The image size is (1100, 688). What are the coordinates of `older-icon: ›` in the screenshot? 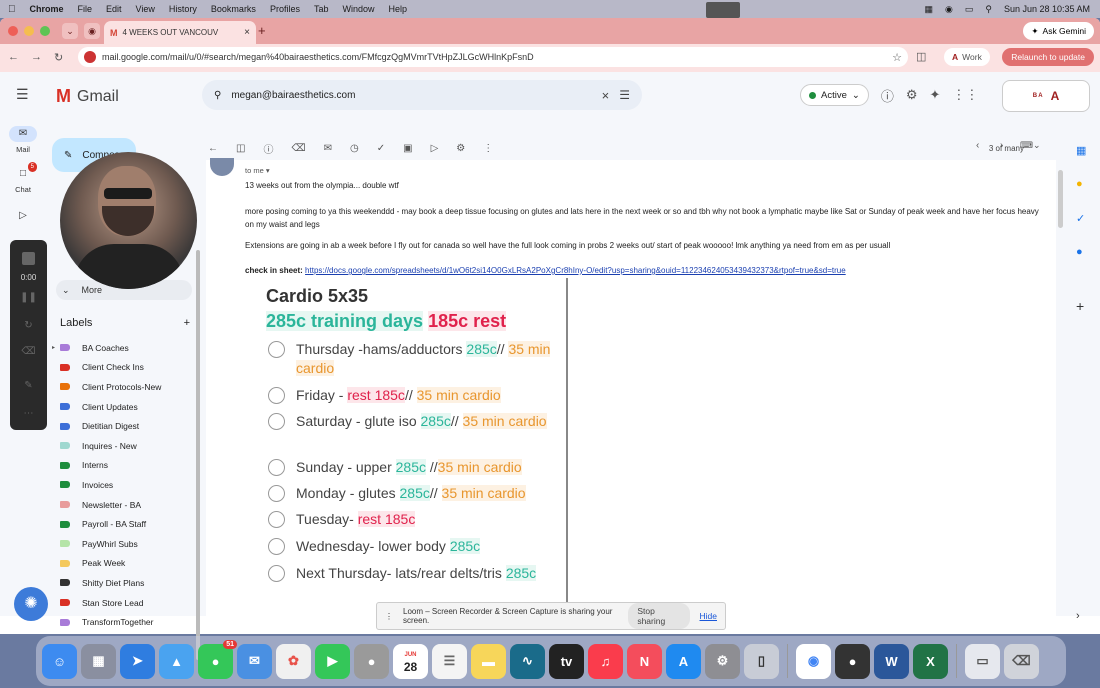 It's located at (1001, 145).